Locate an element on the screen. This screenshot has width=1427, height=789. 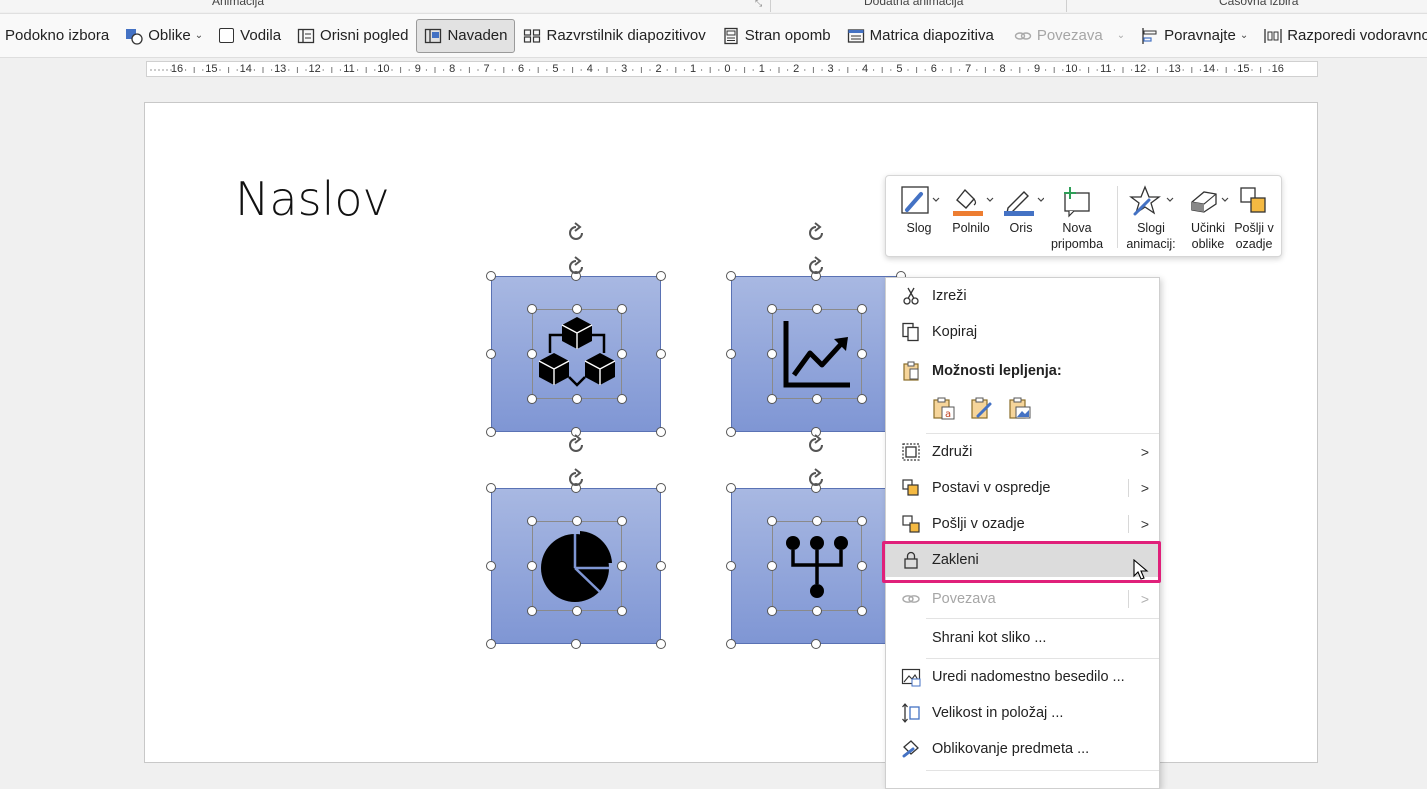
style-button: Slog is located at coordinates (919, 209).